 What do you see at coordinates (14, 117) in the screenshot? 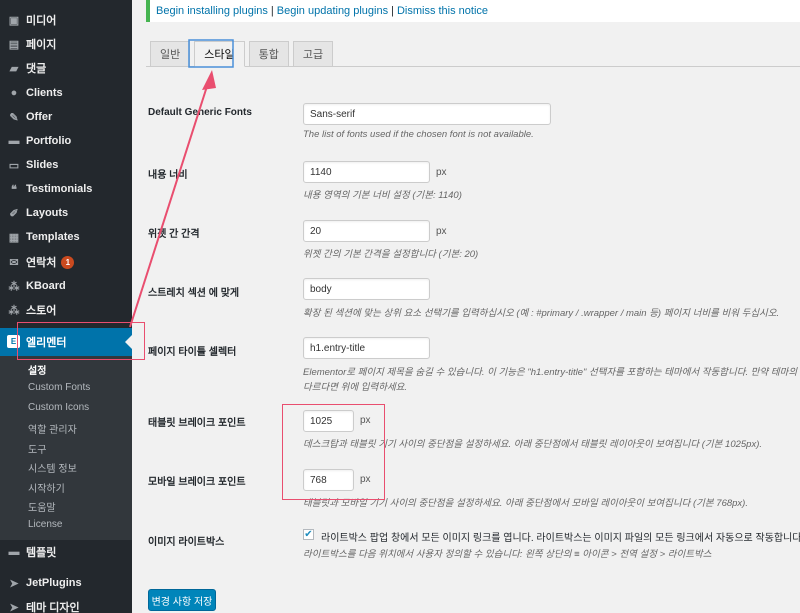
I see `offer-icon: ✎` at bounding box center [14, 117].